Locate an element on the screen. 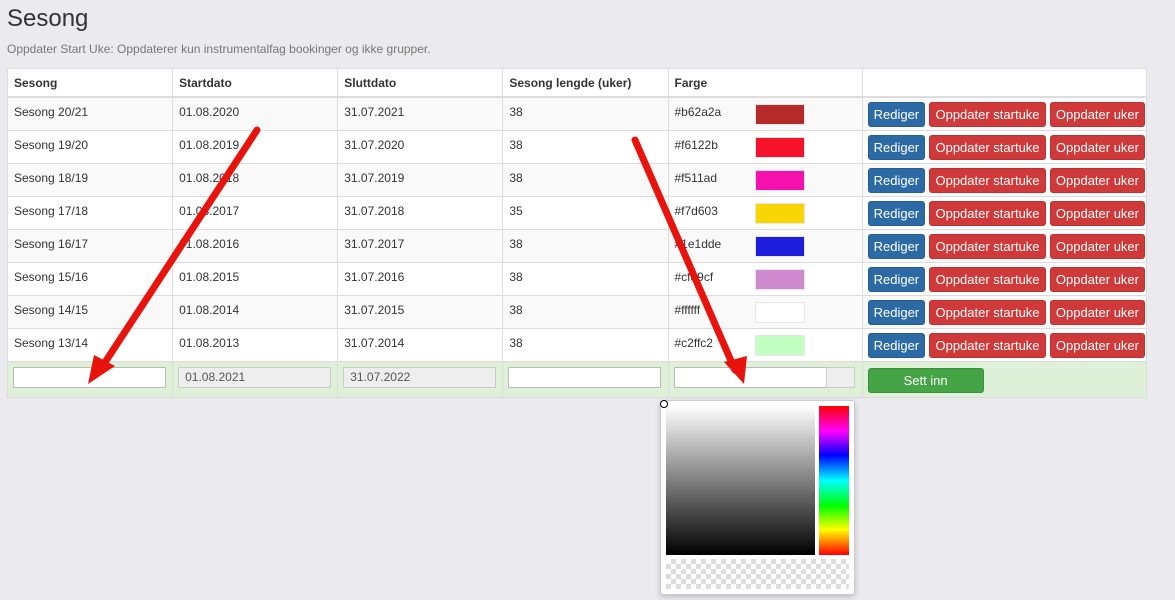  cell-startdato: 01.08.2015 is located at coordinates (255, 278).